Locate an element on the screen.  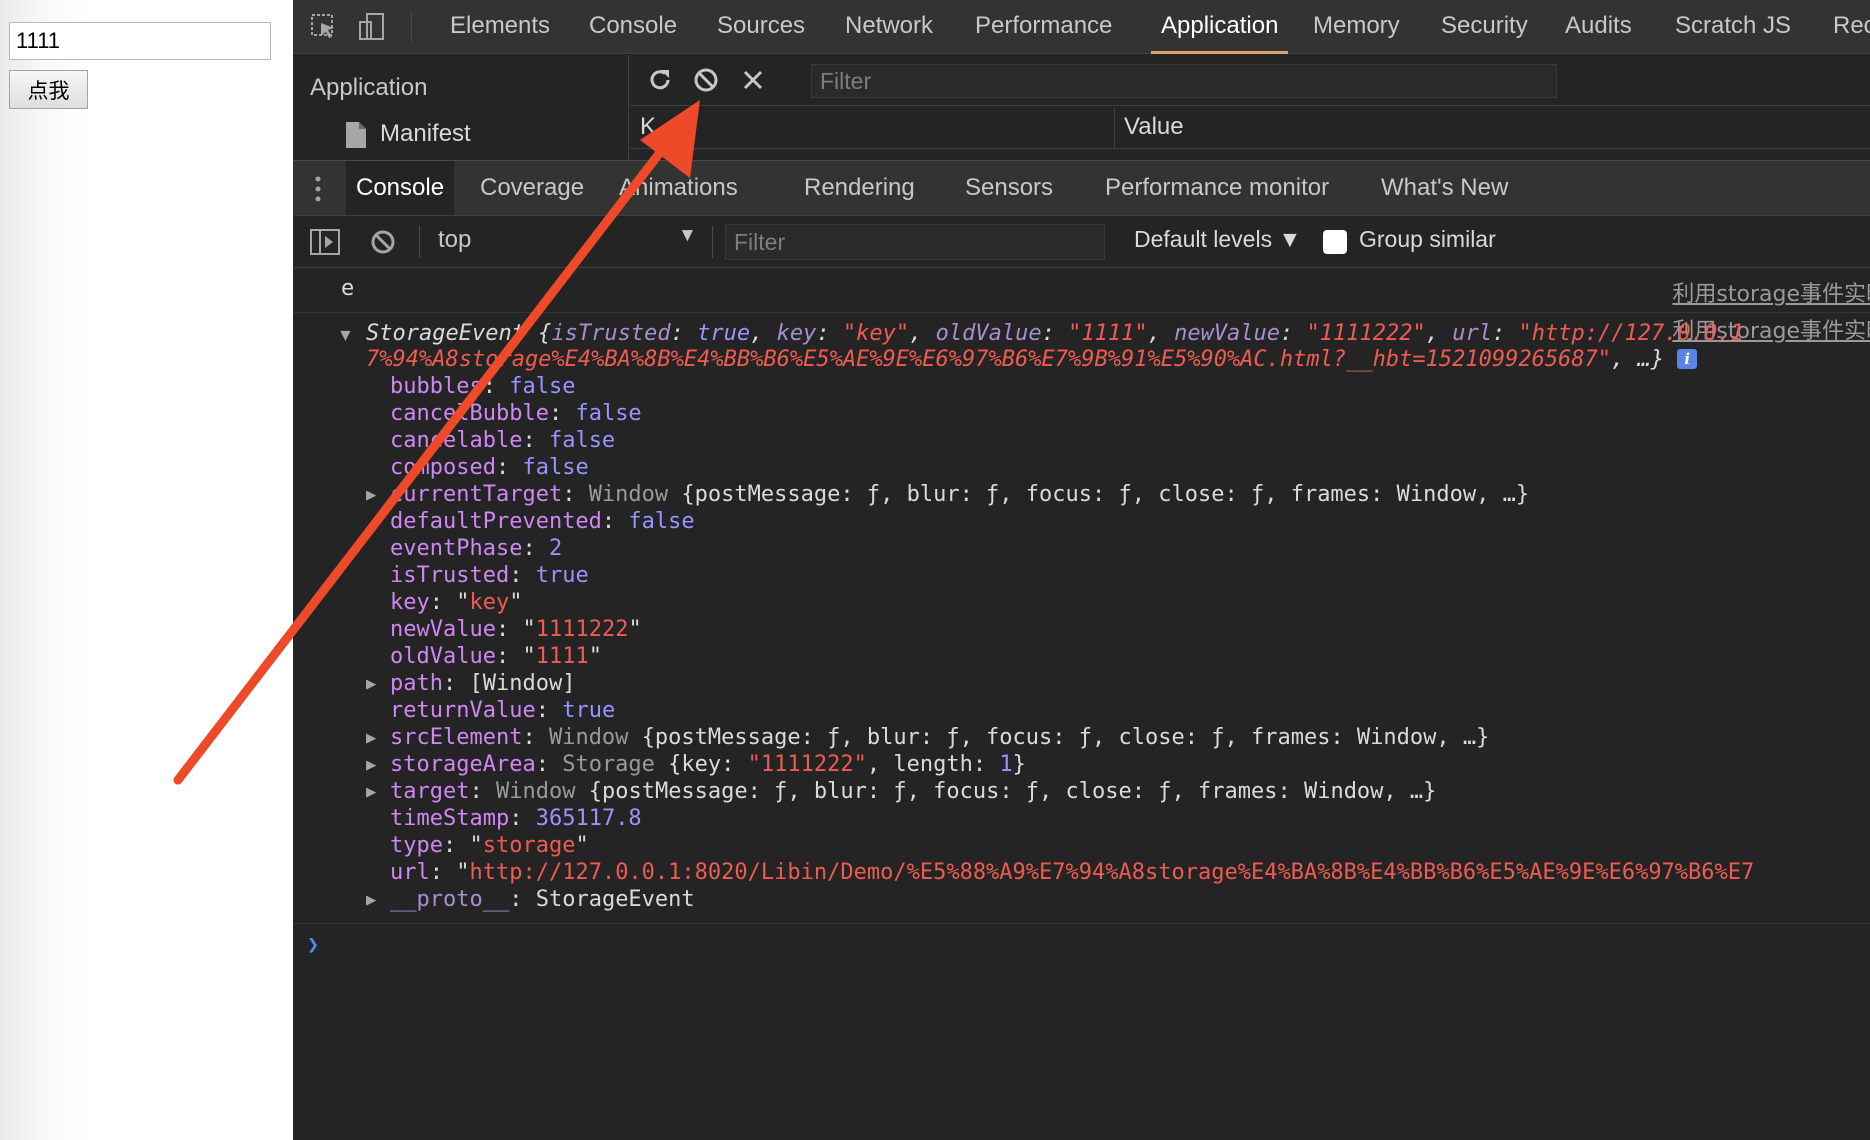
context-dropdown-arrow-icon: ▼ is located at coordinates (687, 236).